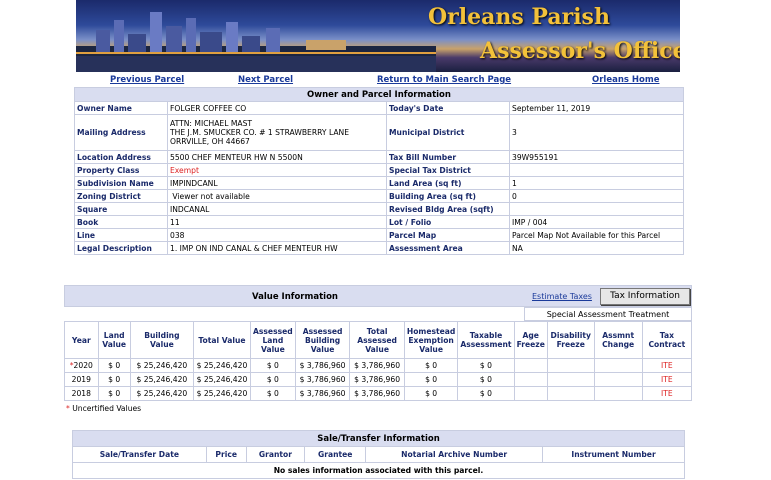  Describe the element at coordinates (444, 80) in the screenshot. I see `main-search-link: Return to Main Search Page` at that location.